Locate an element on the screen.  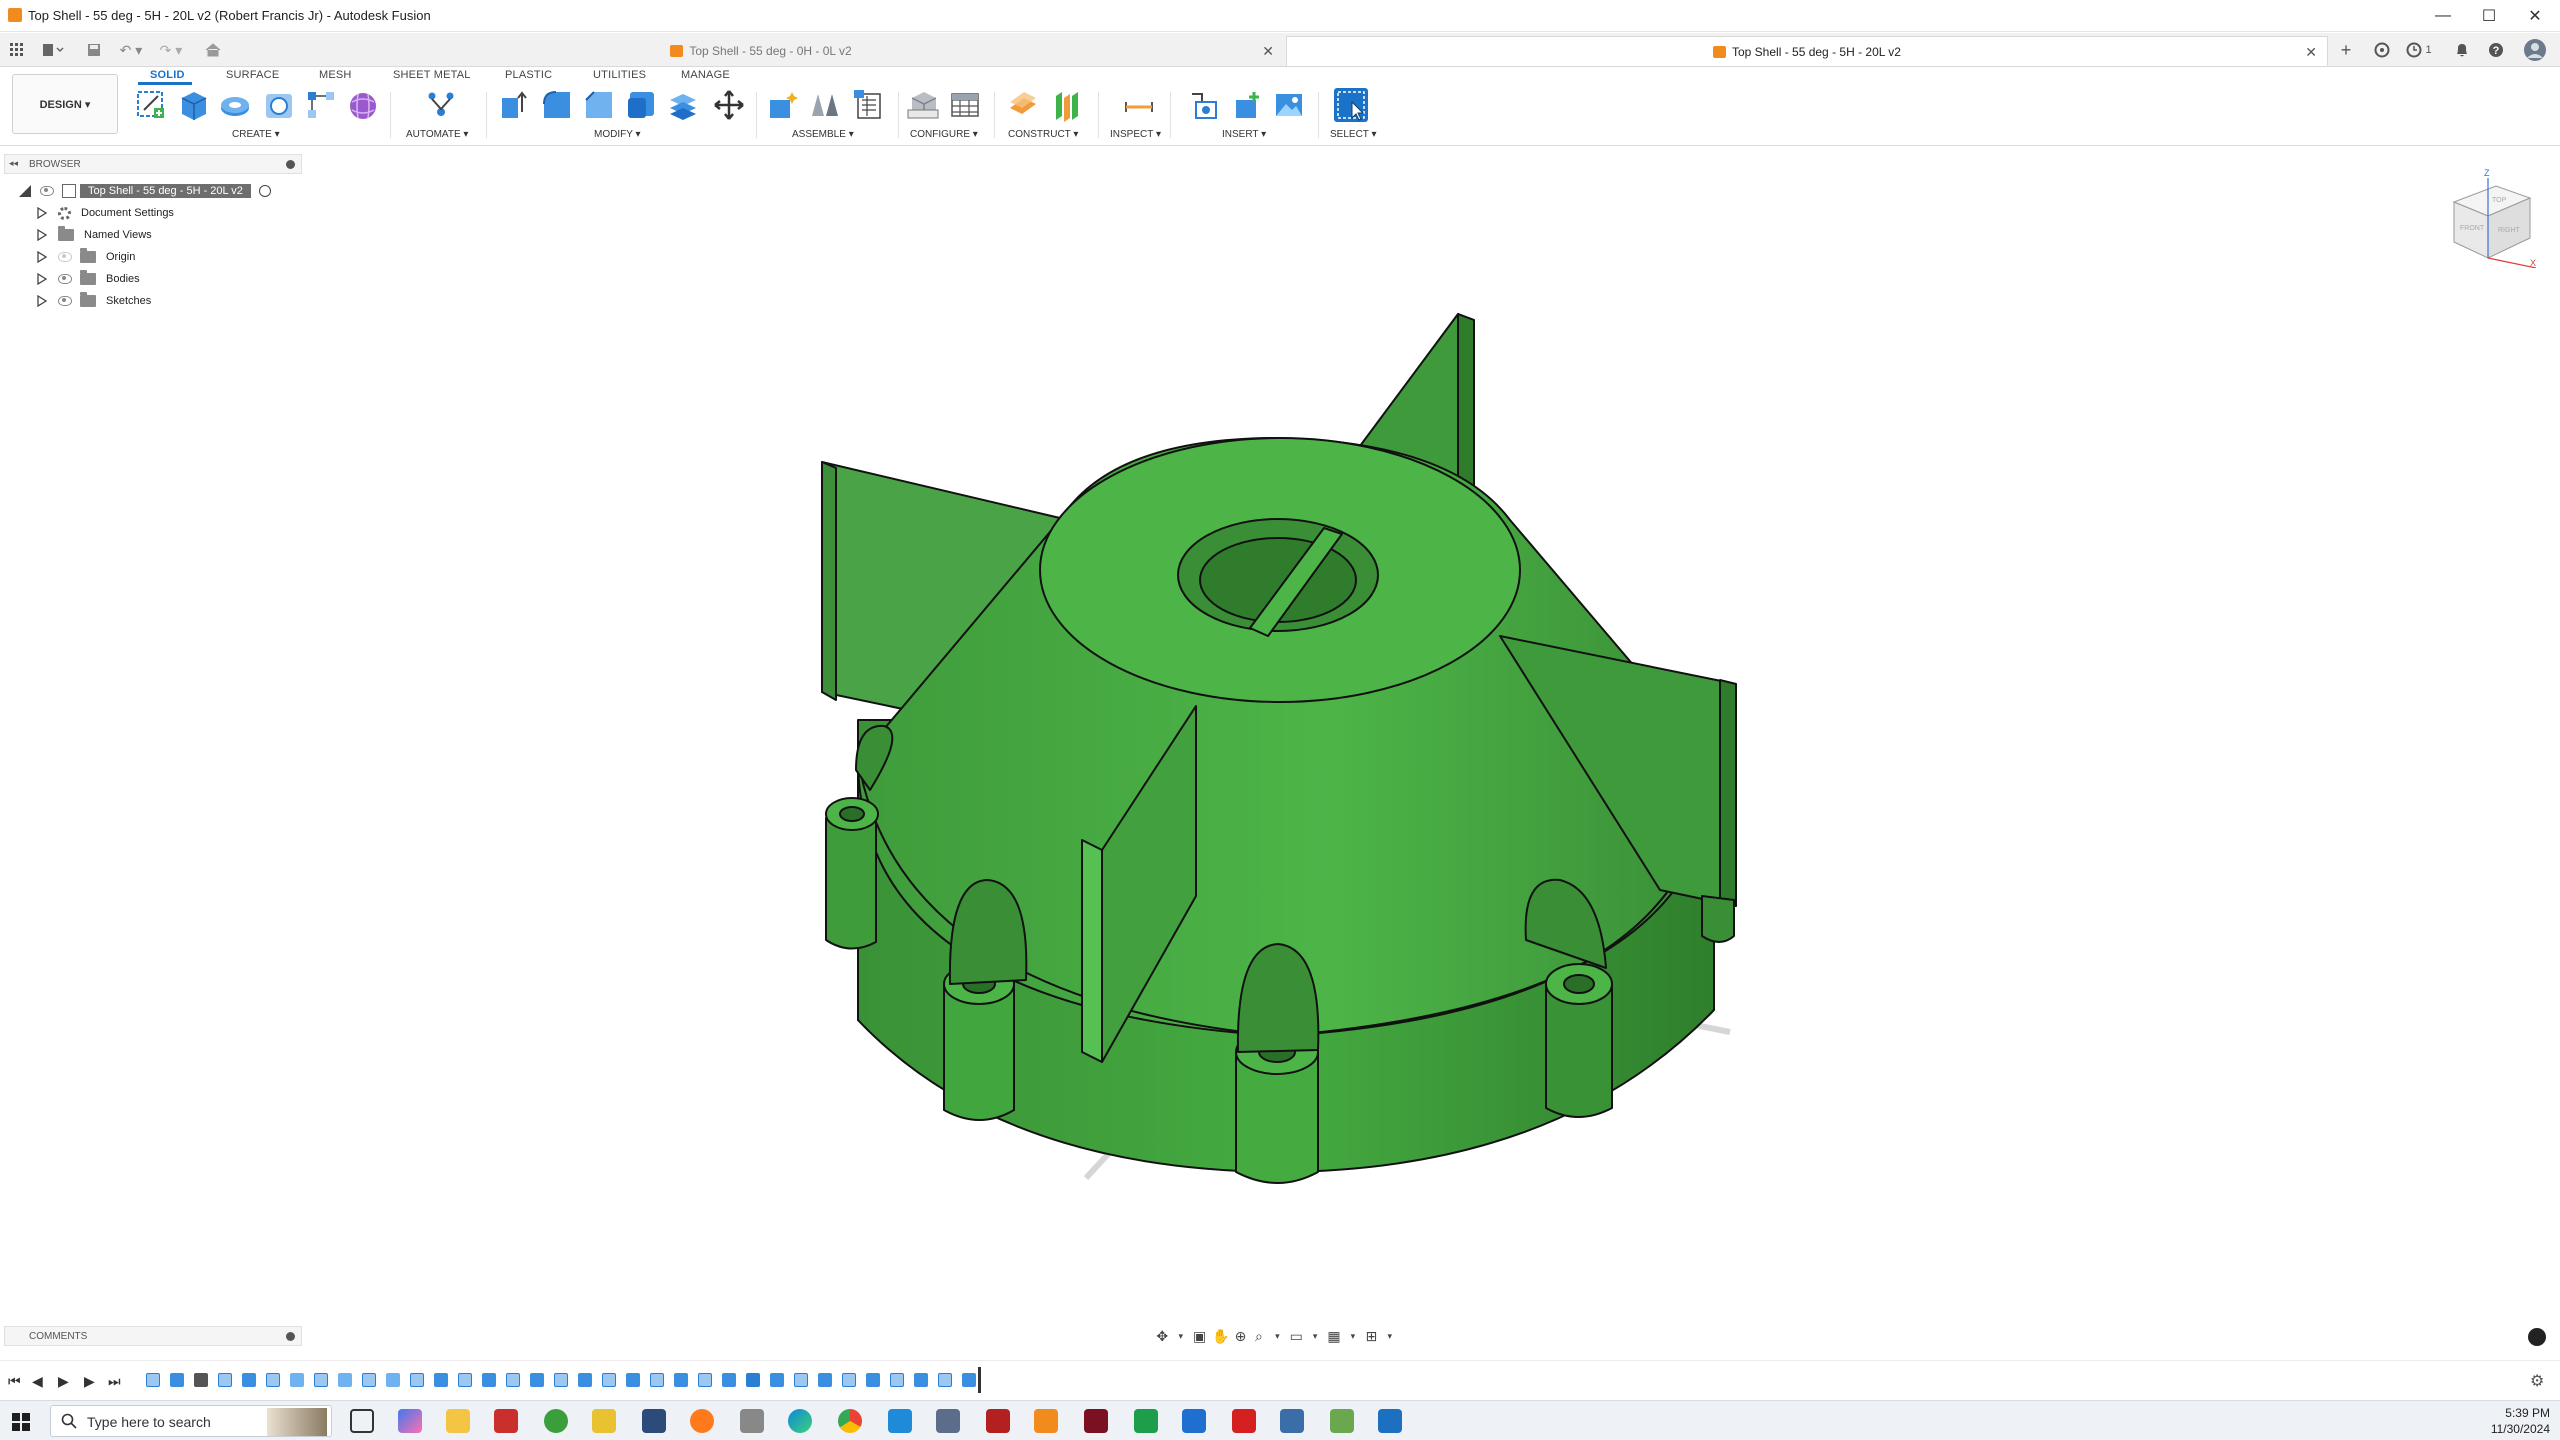
taskbar-search-input: Type here to search is located at coordinates (191, 1421).